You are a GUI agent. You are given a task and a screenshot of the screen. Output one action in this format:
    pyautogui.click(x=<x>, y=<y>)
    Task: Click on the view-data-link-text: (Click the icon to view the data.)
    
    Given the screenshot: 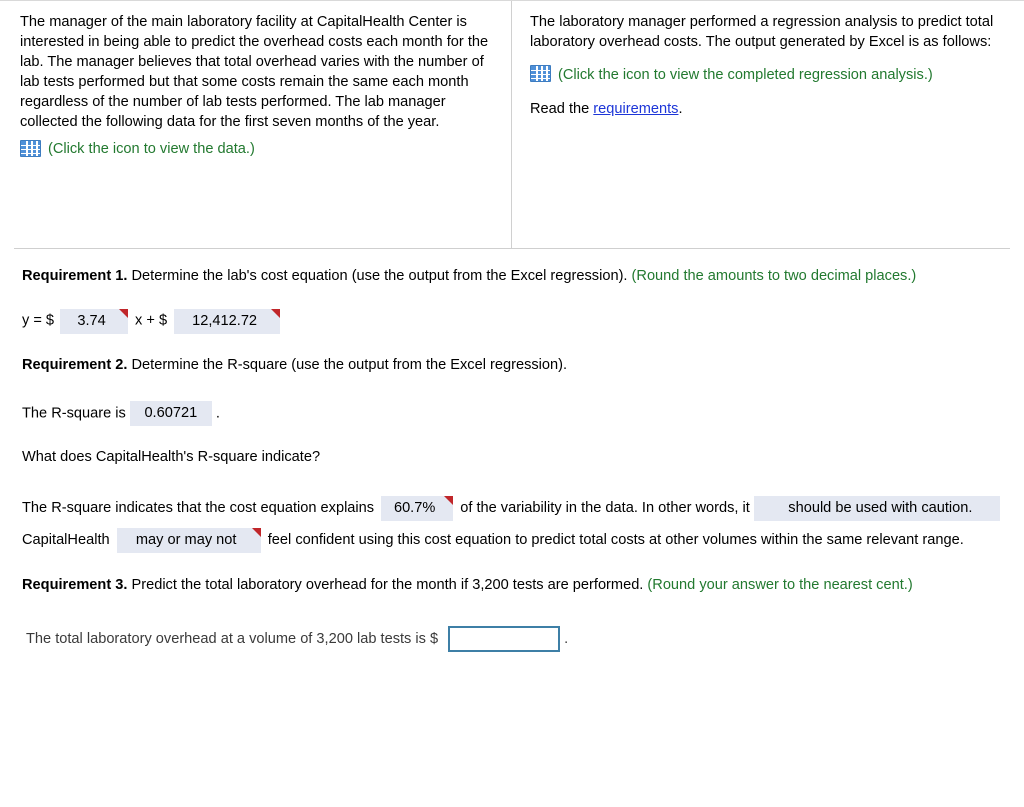 What is the action you would take?
    pyautogui.click(x=151, y=150)
    